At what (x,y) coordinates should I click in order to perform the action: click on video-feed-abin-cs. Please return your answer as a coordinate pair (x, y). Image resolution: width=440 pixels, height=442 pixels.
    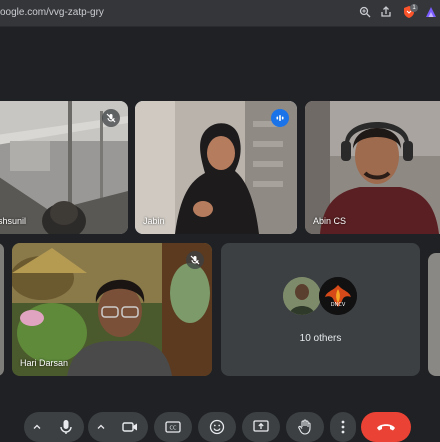
    Looking at the image, I should click on (372, 167).